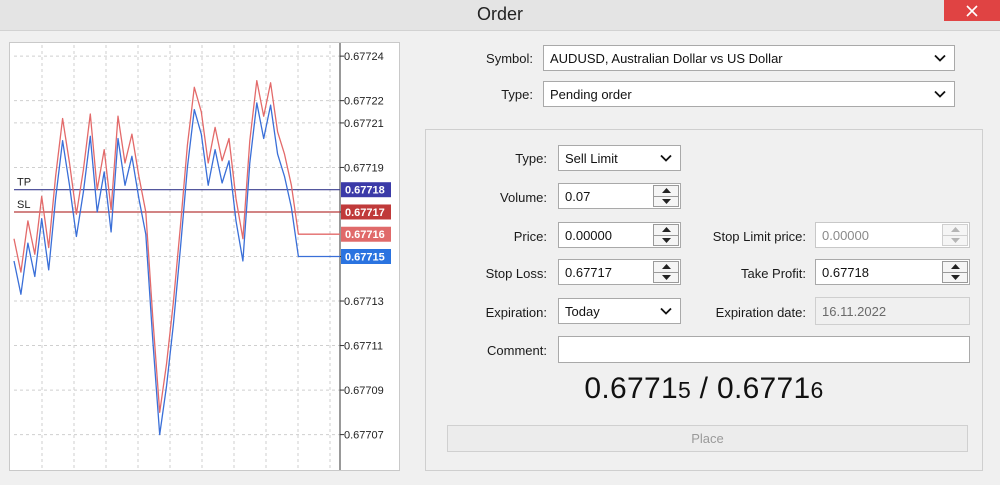  What do you see at coordinates (516, 312) in the screenshot?
I see `expiration-label: Expiration:` at bounding box center [516, 312].